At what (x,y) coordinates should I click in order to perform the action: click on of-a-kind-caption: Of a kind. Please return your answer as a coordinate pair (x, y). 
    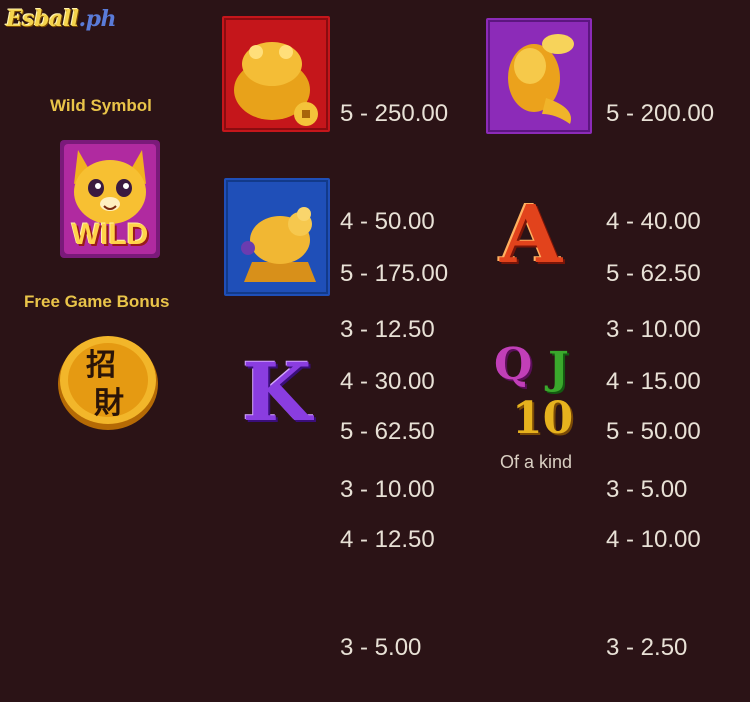
    Looking at the image, I should click on (536, 462).